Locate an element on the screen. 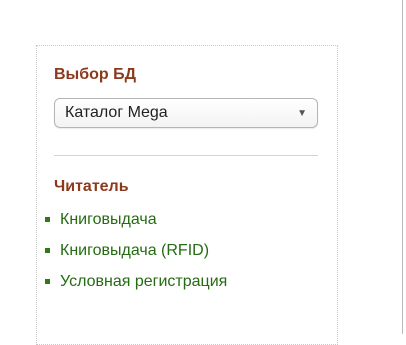 Image resolution: width=406 pixels, height=345 pixels. book-issue-rfid-link: Книговыдача (RFID) is located at coordinates (134, 251).